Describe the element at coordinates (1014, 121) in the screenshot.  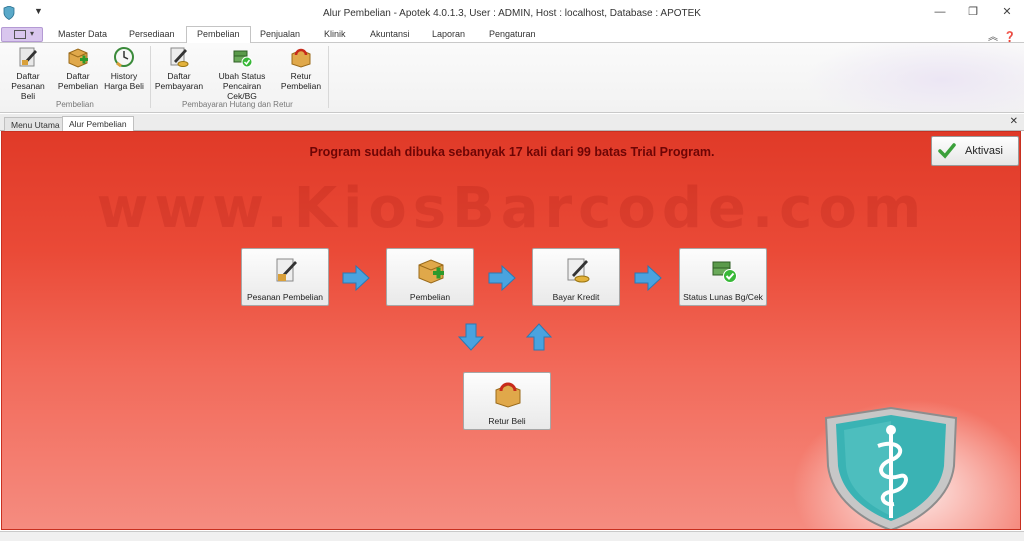
I see `close-doc-tab-icon: ✕` at that location.